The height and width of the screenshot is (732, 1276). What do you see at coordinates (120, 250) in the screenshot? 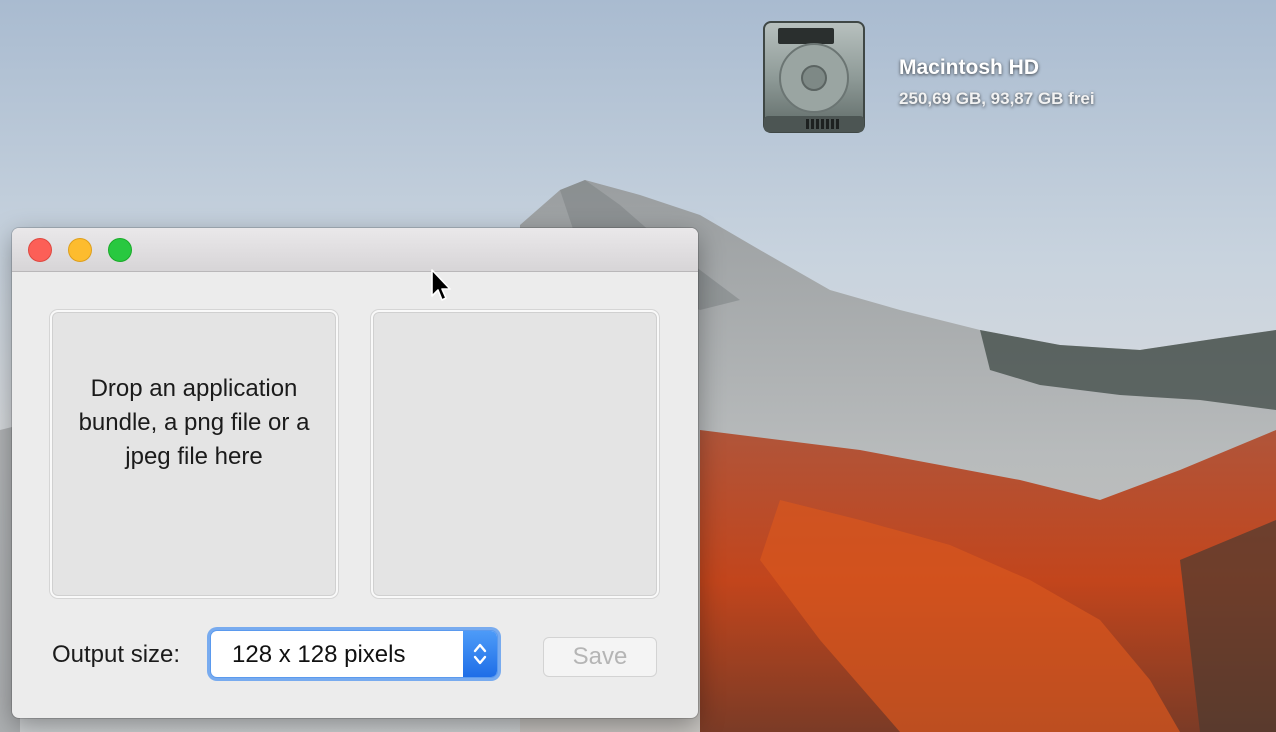
I see `zoom-button` at bounding box center [120, 250].